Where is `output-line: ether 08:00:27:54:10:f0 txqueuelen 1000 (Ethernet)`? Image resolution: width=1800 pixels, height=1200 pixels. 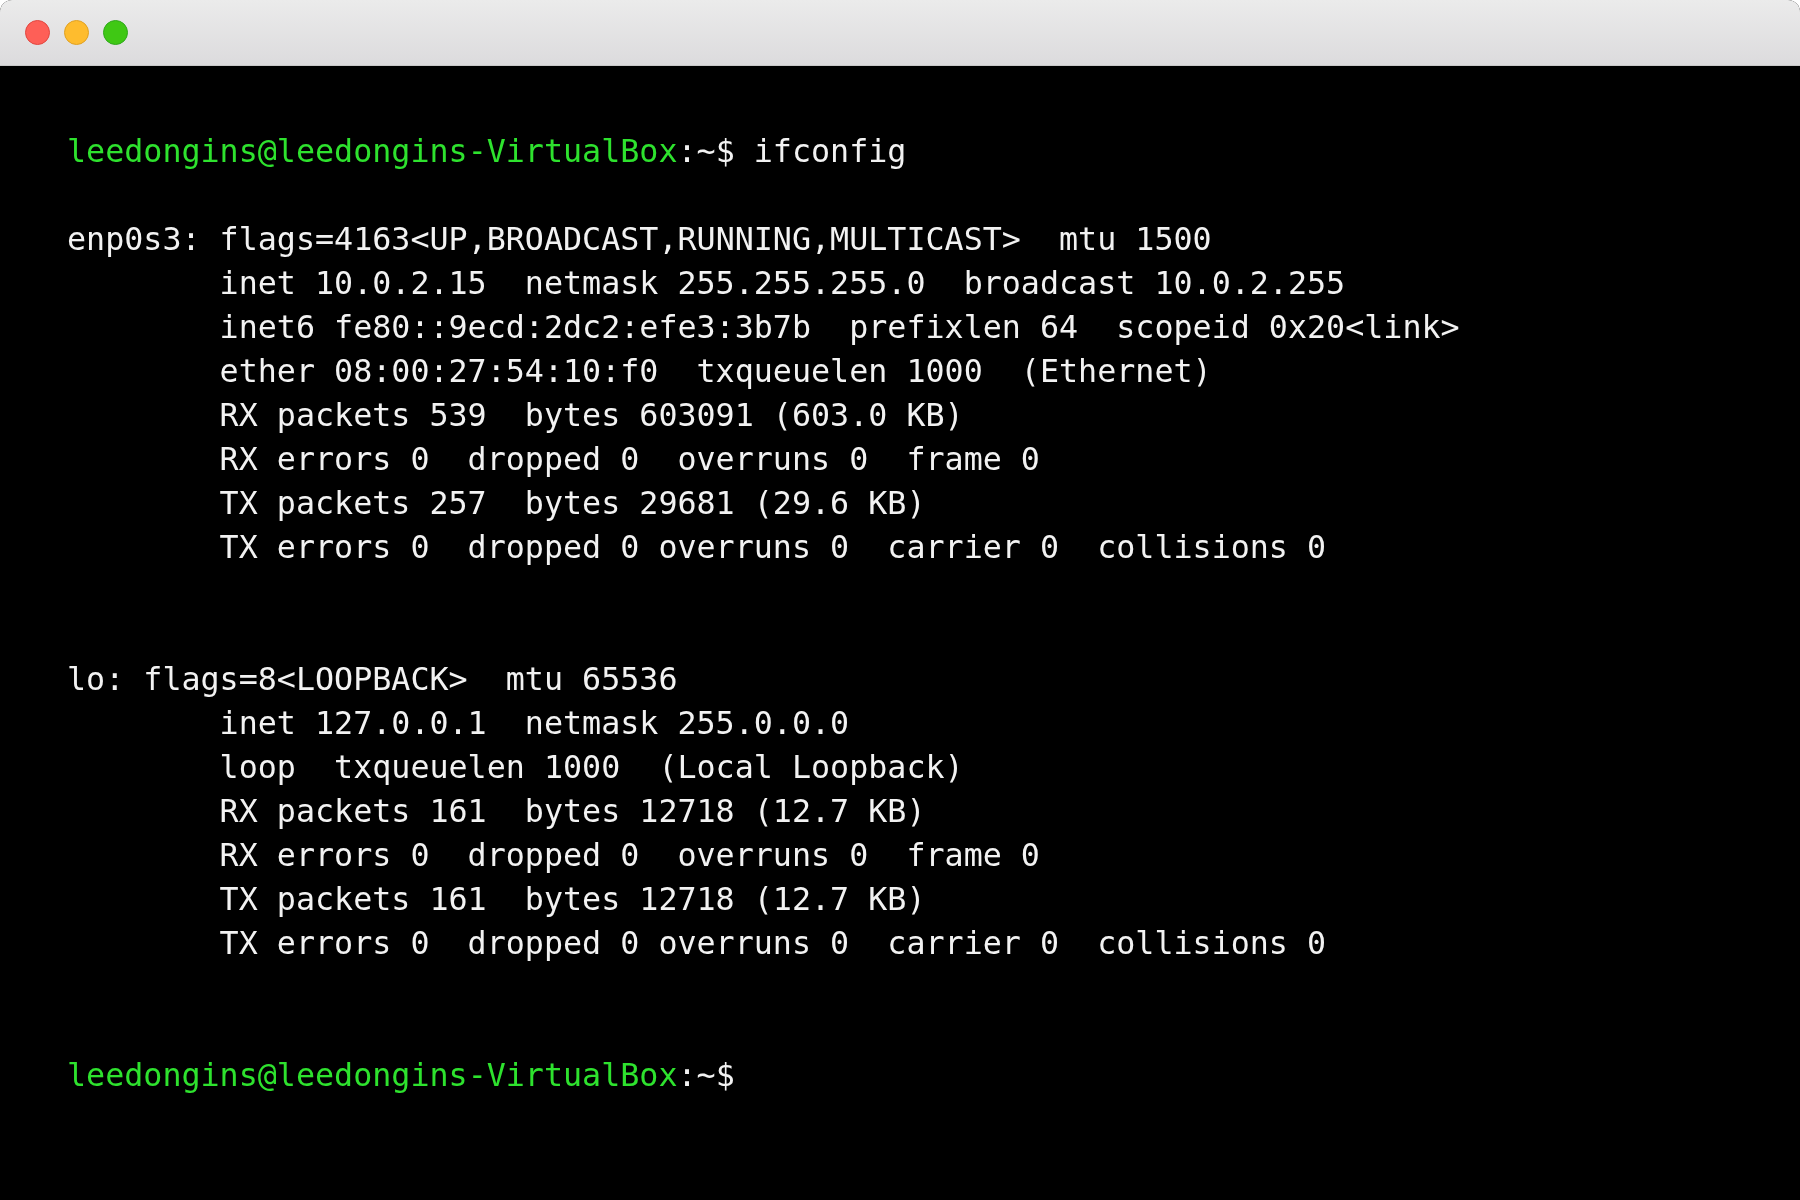
output-line: ether 08:00:27:54:10:f0 txqueuelen 1000 (Ethernet) is located at coordinates (715, 371).